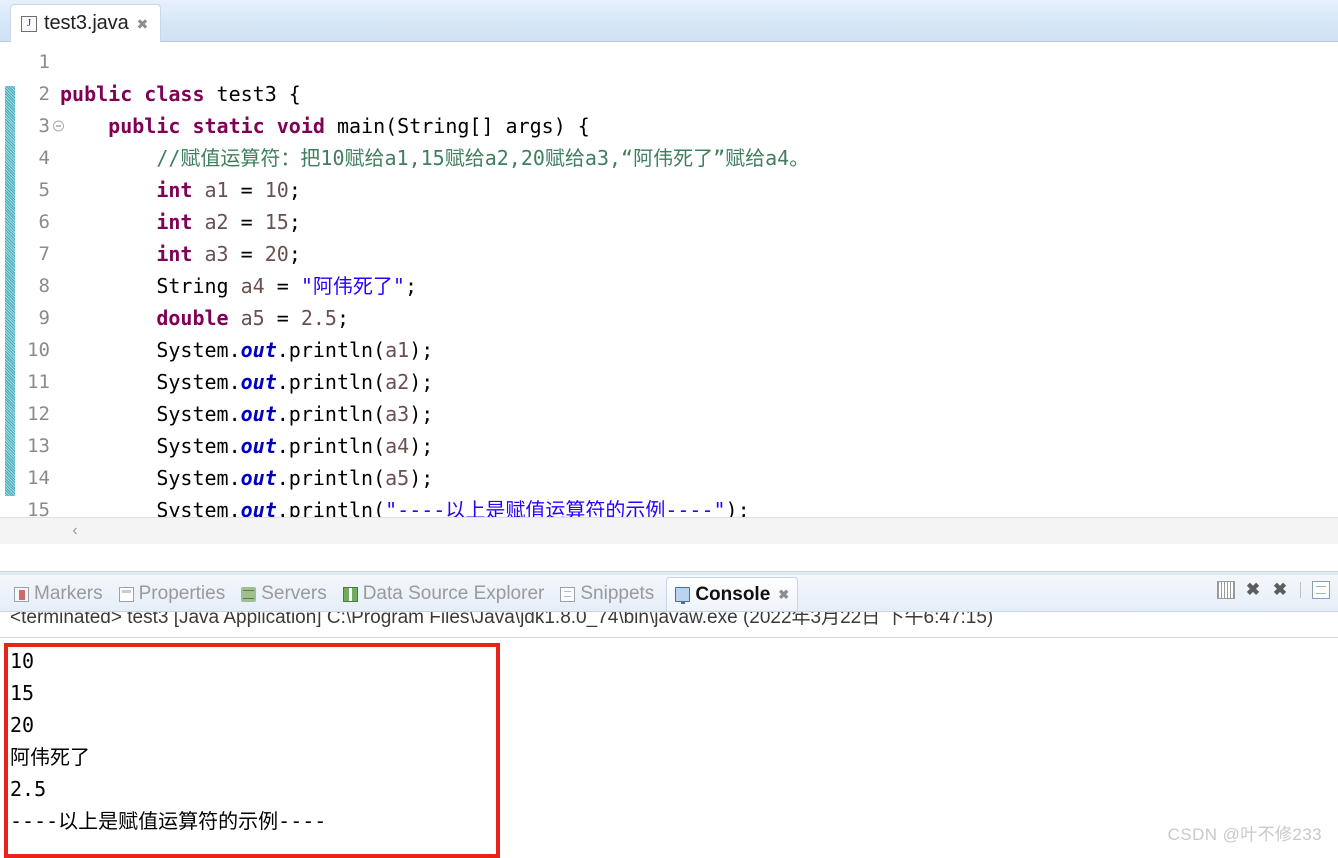  What do you see at coordinates (276, 222) in the screenshot?
I see `code-token: 15` at bounding box center [276, 222].